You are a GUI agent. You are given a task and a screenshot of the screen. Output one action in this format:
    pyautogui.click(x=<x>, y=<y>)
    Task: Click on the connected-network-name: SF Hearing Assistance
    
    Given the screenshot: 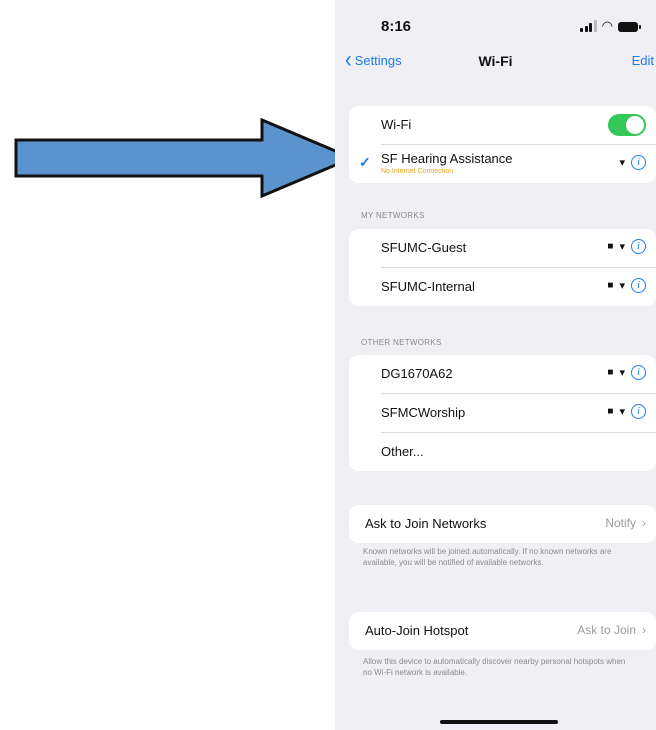 What is the action you would take?
    pyautogui.click(x=447, y=158)
    